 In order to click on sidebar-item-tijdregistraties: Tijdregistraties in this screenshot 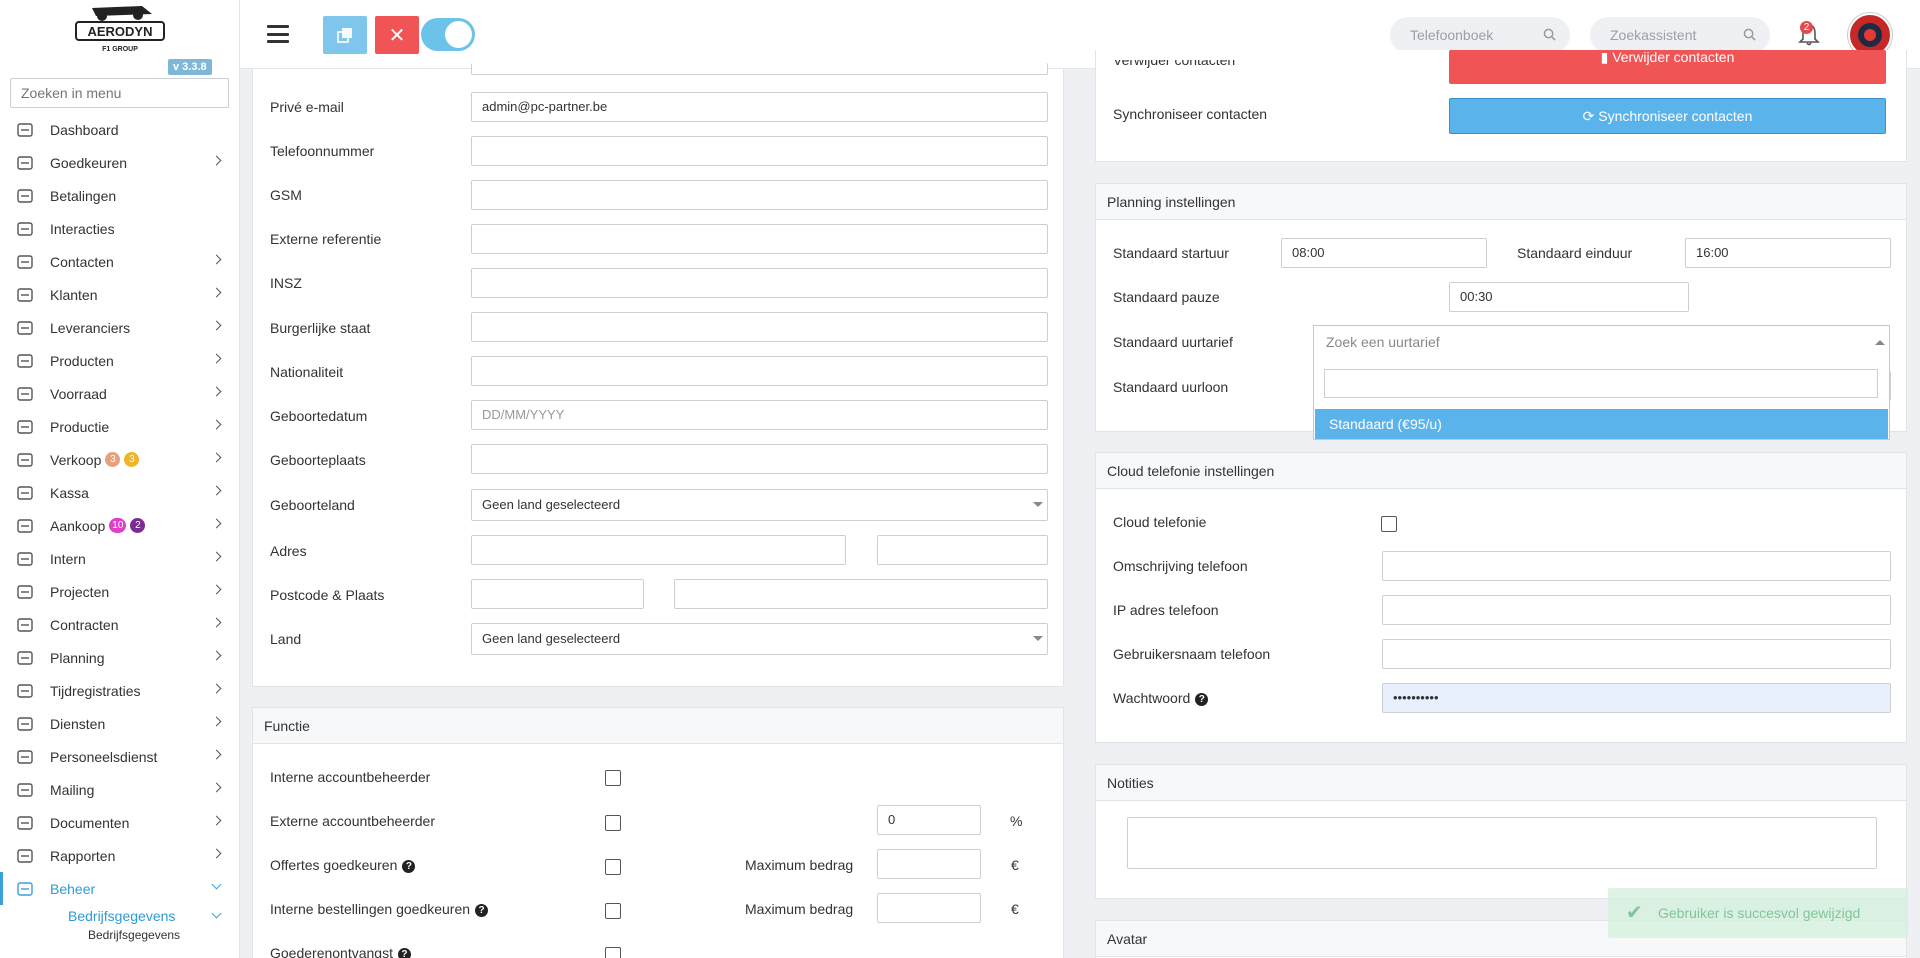, I will do `click(119, 690)`.